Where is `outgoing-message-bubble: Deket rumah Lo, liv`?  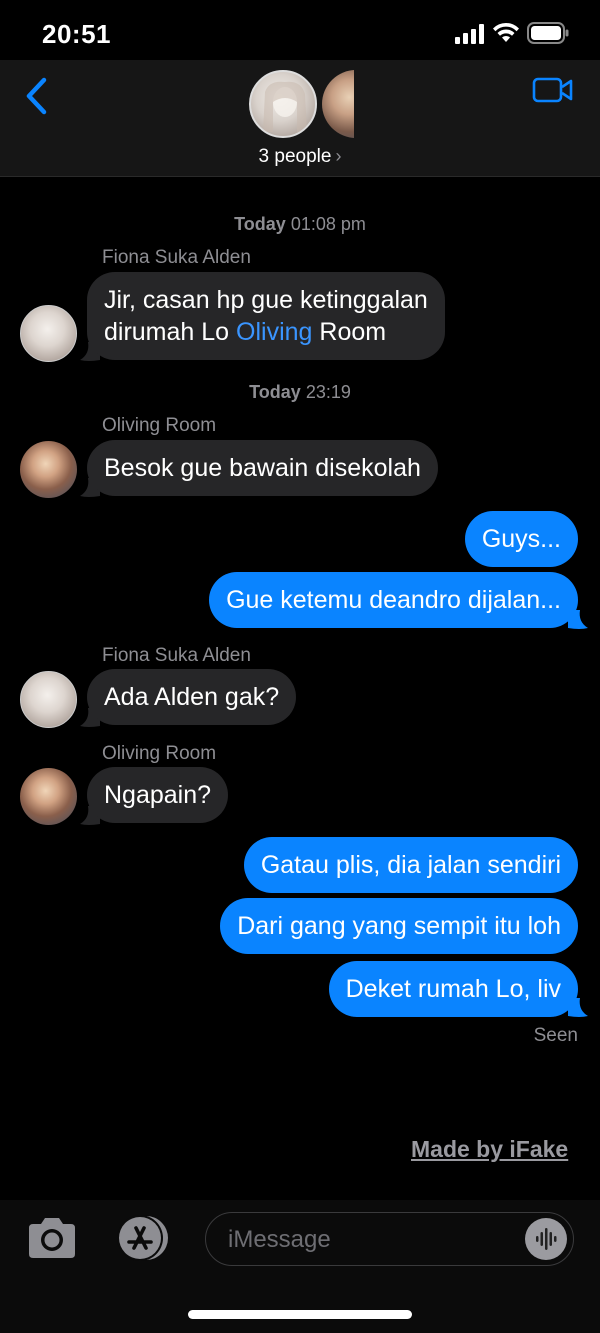
outgoing-message-bubble: Deket rumah Lo, liv is located at coordinates (453, 989).